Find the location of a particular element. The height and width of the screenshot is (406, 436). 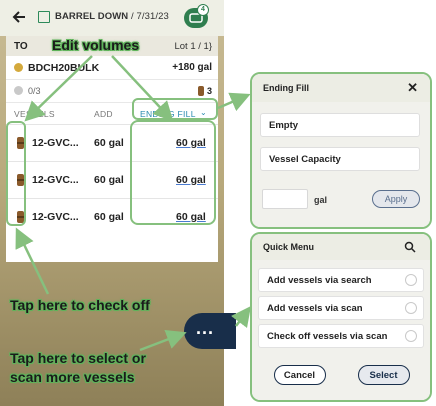

select-button: Select is located at coordinates (384, 375).